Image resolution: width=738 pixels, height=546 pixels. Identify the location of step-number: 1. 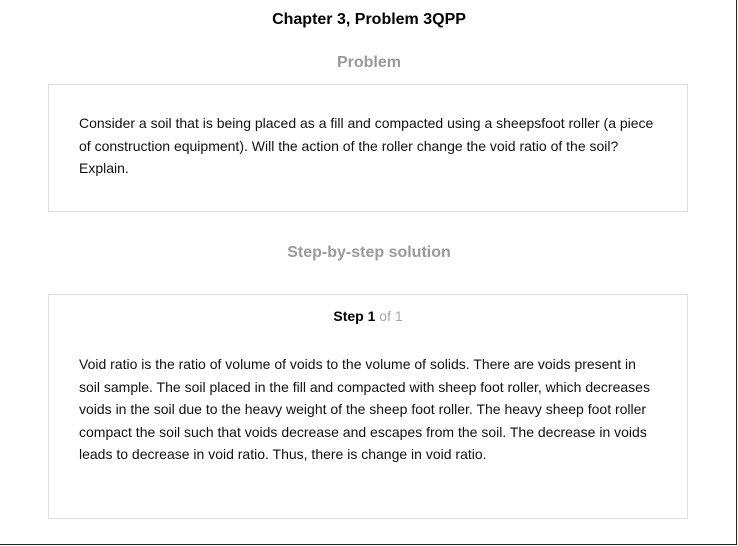
(371, 316).